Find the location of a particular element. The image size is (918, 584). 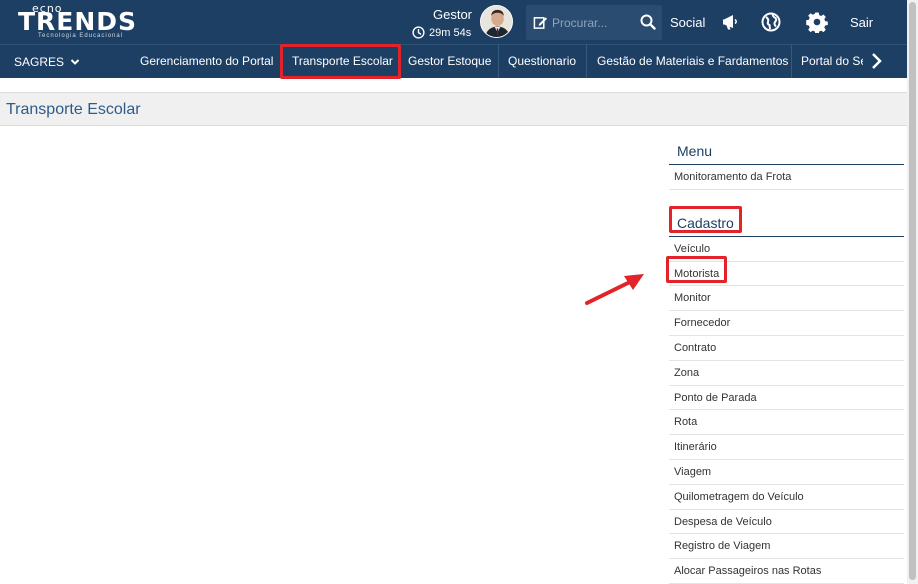

session-timer: 29m 54s is located at coordinates (441, 32).